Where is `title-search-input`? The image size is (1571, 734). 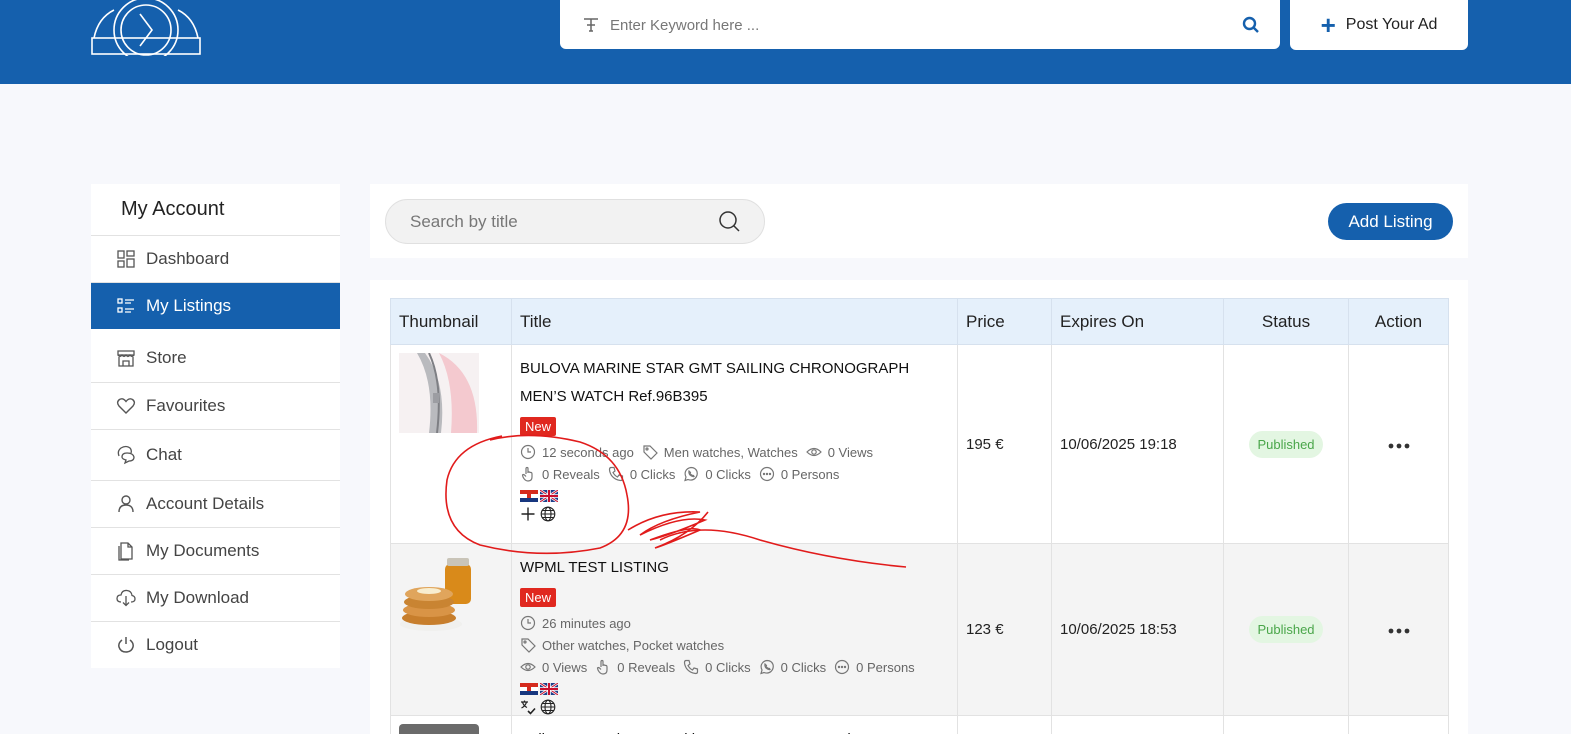
title-search-input is located at coordinates (555, 222).